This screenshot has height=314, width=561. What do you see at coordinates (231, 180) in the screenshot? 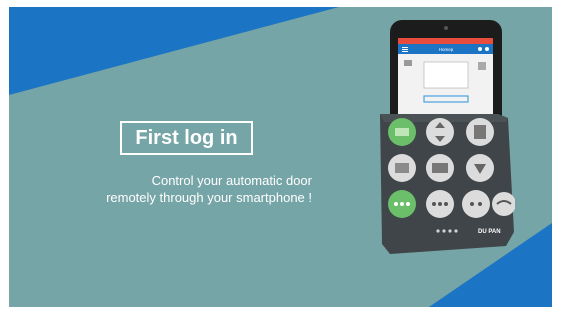
I see `subtitle-line-1: Control your automatic door` at bounding box center [231, 180].